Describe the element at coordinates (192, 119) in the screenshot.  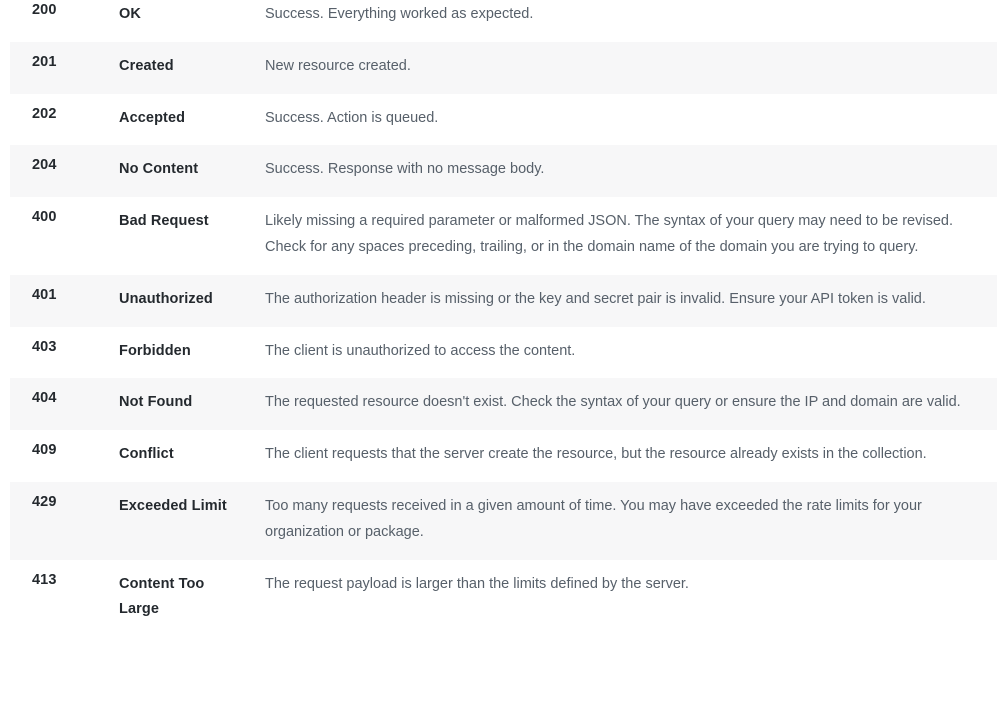
I see `status-name-value-cell: Accepted` at that location.